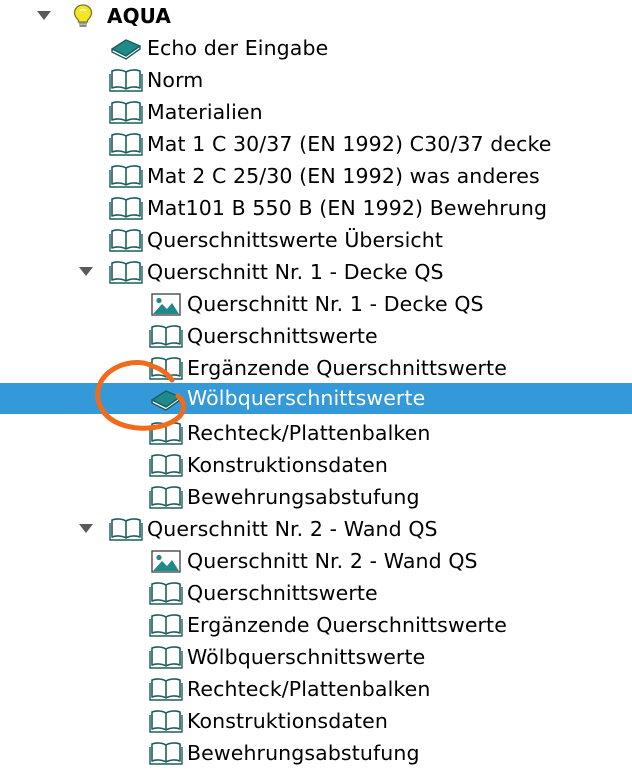 This screenshot has width=632, height=778. I want to click on lightbulb-icon, so click(83, 15).